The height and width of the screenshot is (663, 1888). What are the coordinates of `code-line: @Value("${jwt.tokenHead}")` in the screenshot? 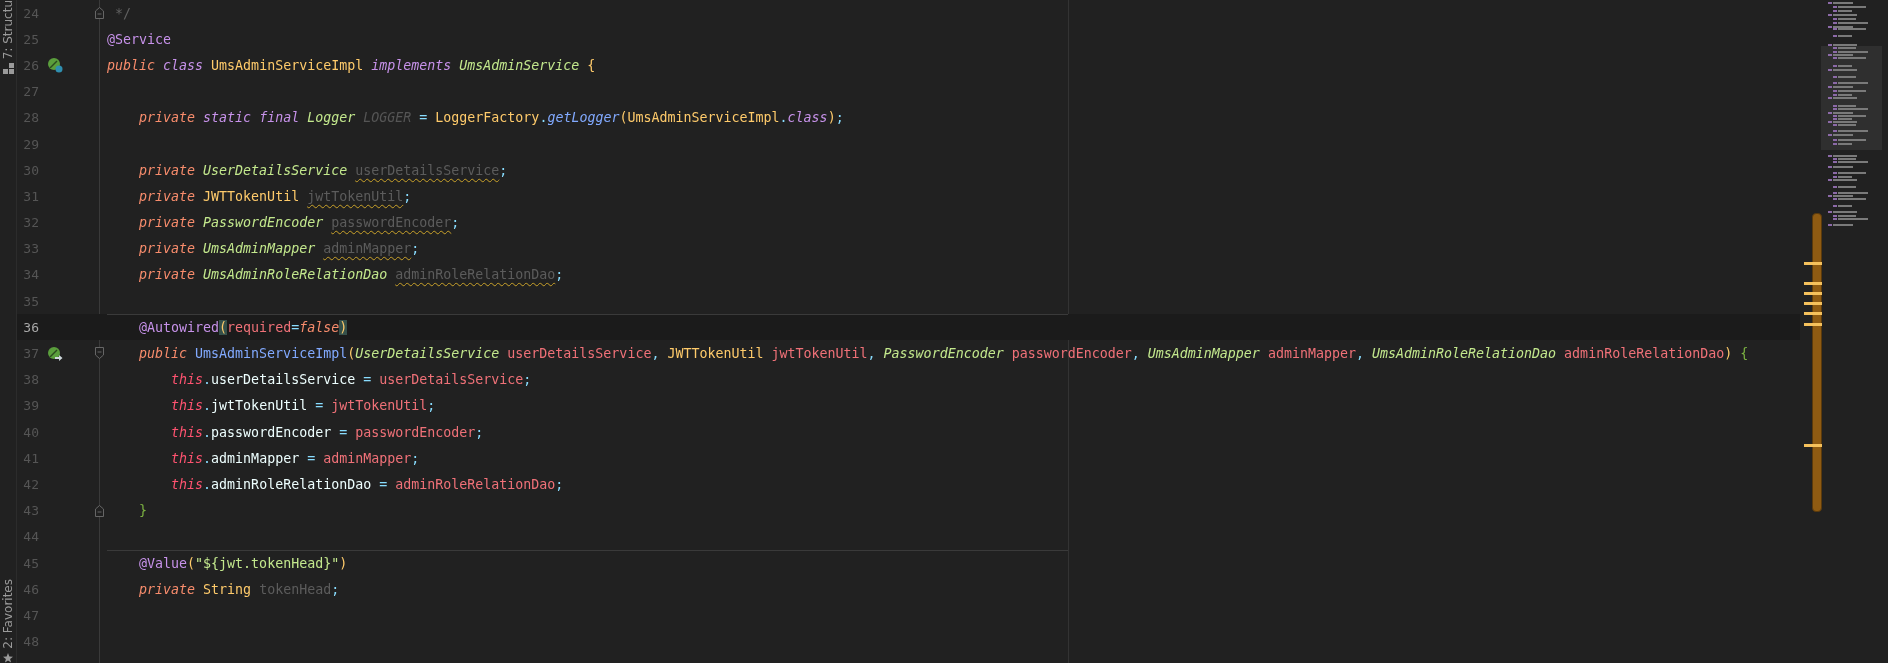 It's located at (243, 563).